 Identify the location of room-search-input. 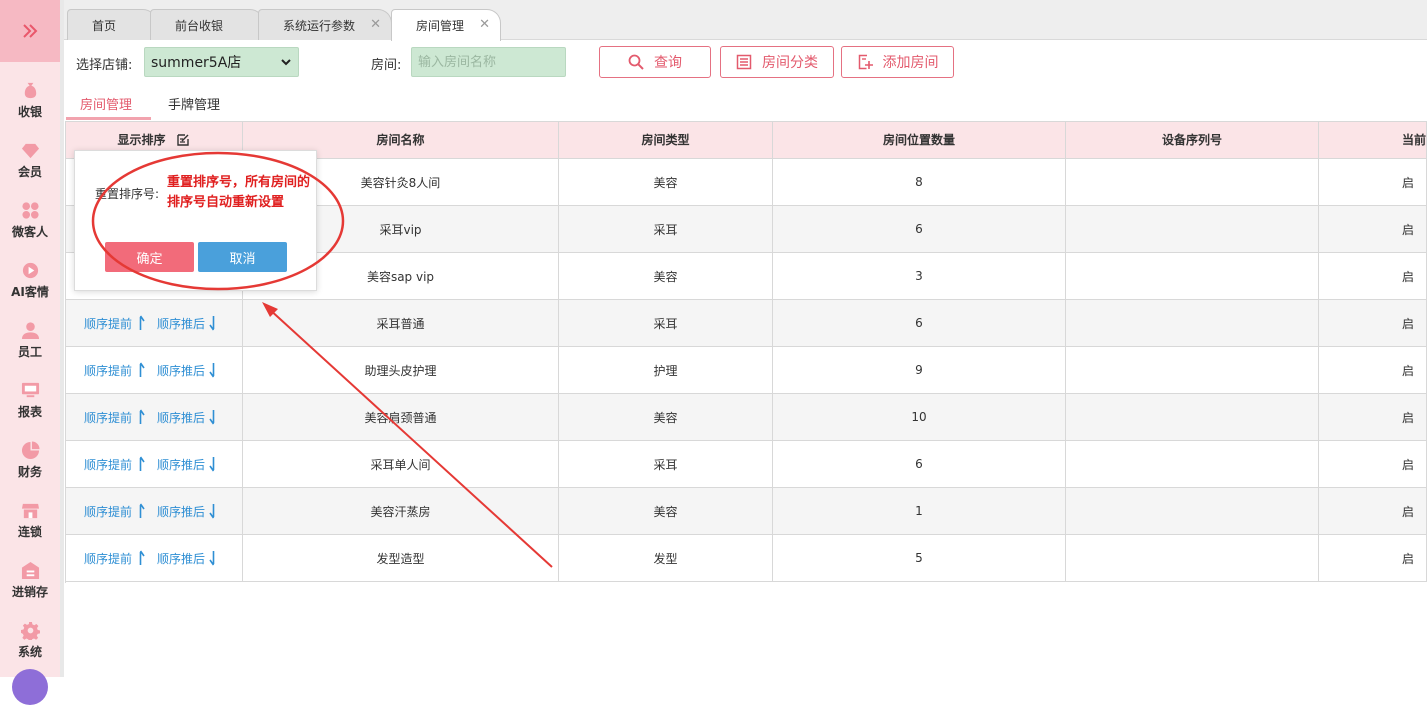
(488, 62).